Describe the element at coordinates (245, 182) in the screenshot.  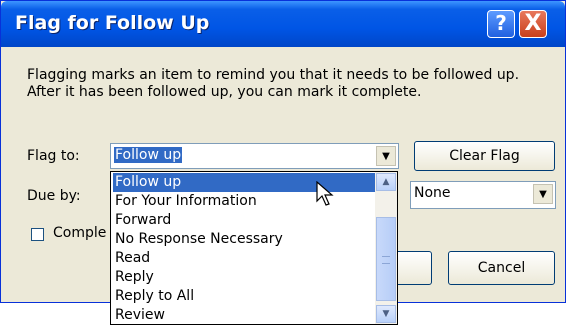
I see `dropdown-option-follow-up: Follow up` at that location.